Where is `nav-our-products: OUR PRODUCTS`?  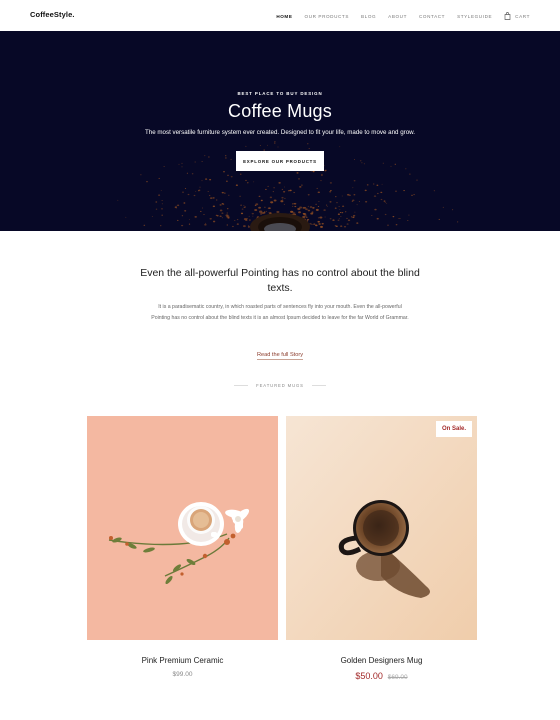
nav-our-products: OUR PRODUCTS is located at coordinates (327, 16).